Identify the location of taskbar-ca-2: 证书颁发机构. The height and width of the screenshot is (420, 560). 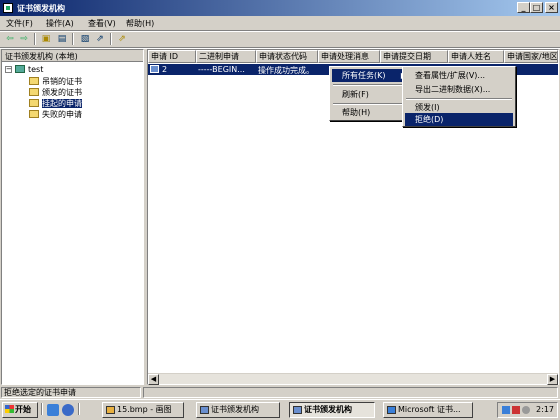
(332, 410).